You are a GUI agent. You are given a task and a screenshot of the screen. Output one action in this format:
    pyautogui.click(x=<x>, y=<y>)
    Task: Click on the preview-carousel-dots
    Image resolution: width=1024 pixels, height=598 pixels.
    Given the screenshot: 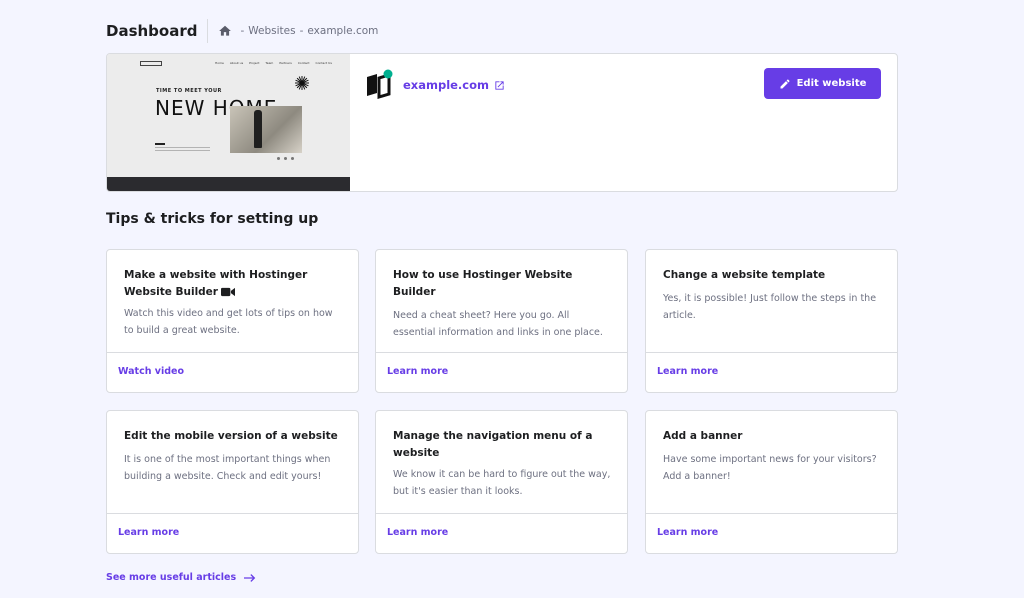 What is the action you would take?
    pyautogui.click(x=285, y=158)
    